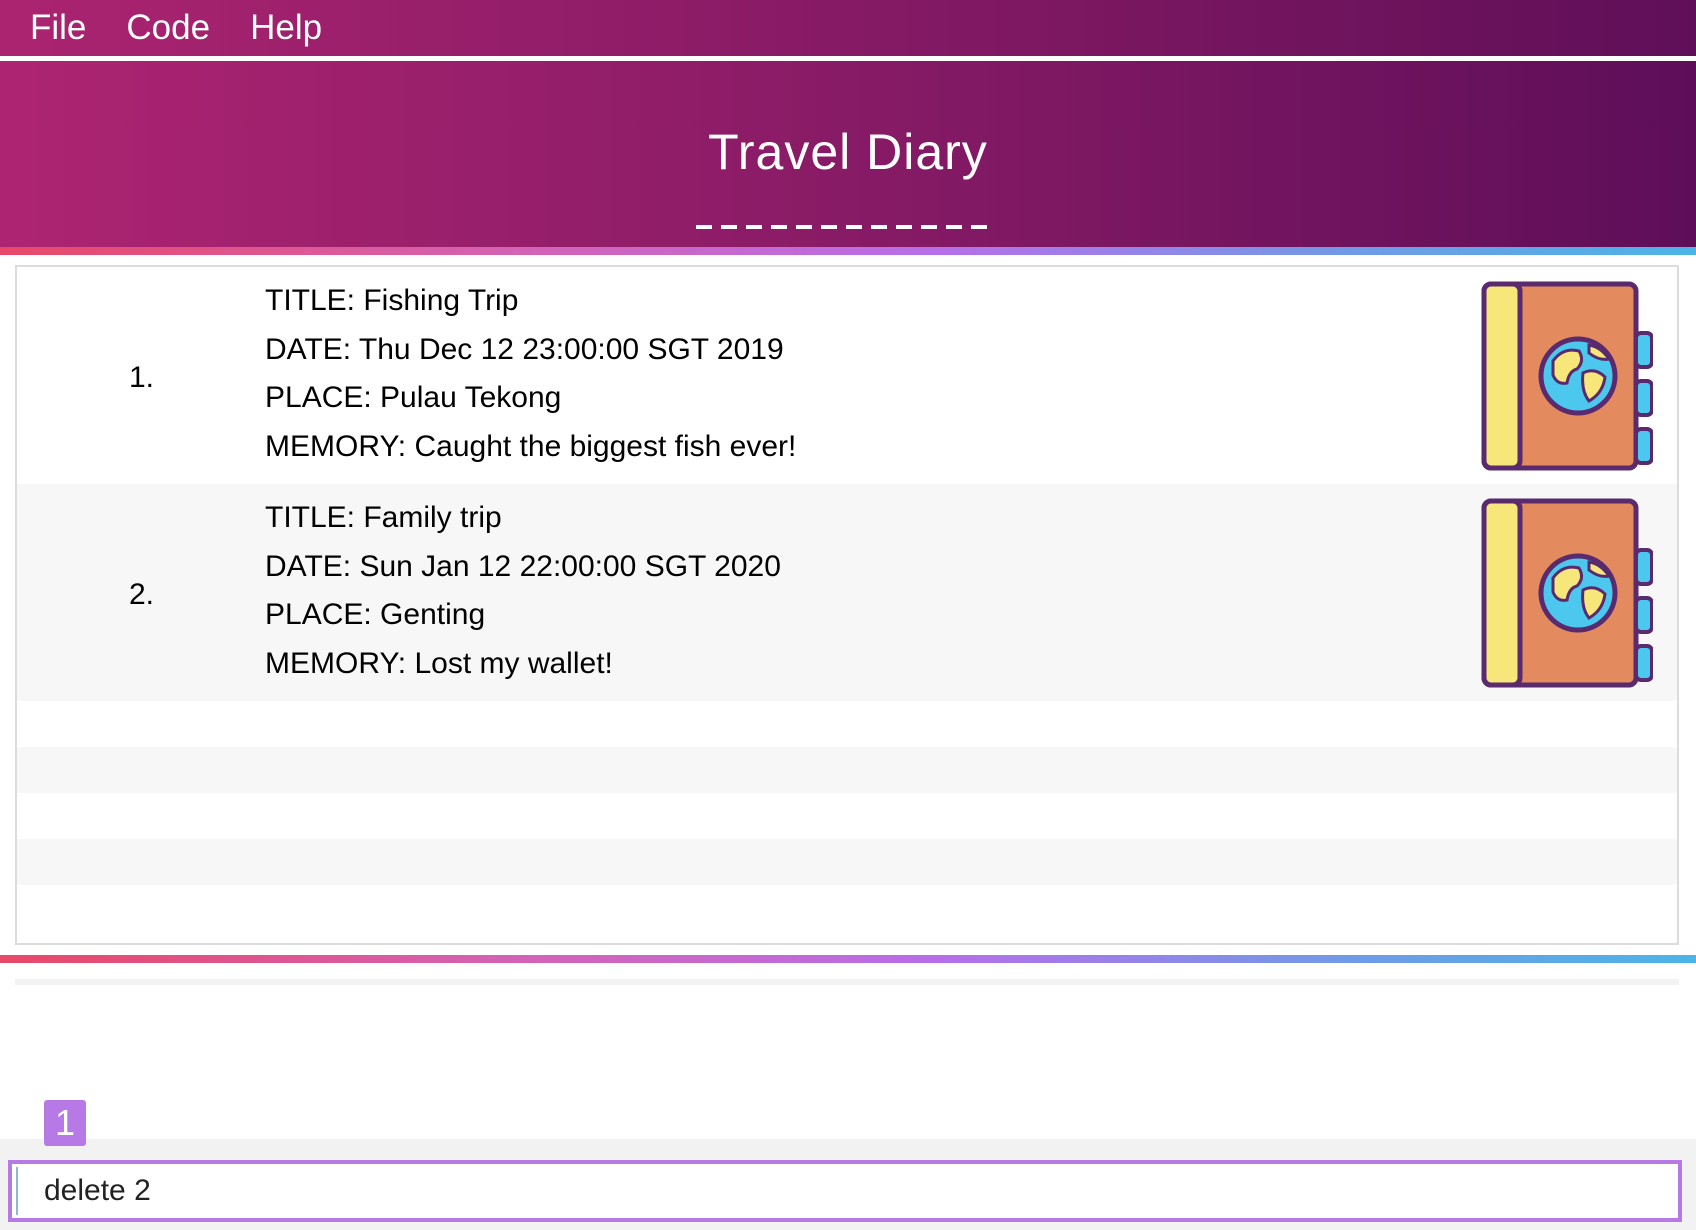 The height and width of the screenshot is (1230, 1696). What do you see at coordinates (375, 614) in the screenshot?
I see `entry-place: PLACE: Genting` at bounding box center [375, 614].